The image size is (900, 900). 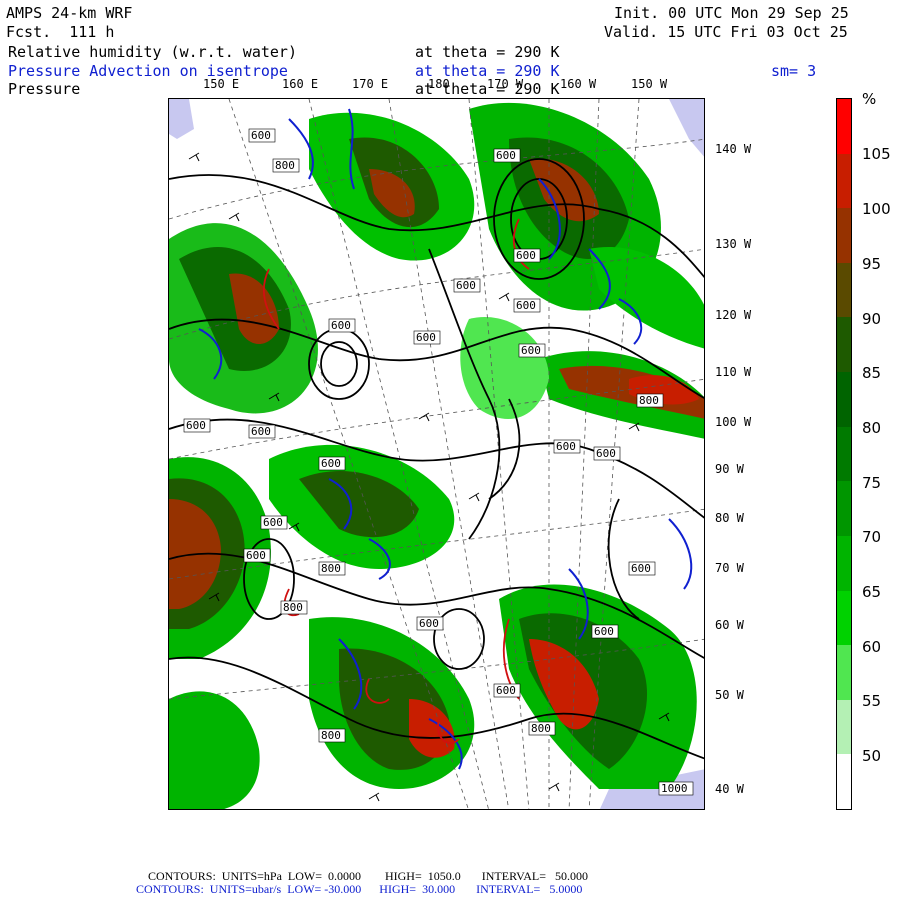 I want to click on field1-level: at theta = 290 K, so click(x=487, y=52).